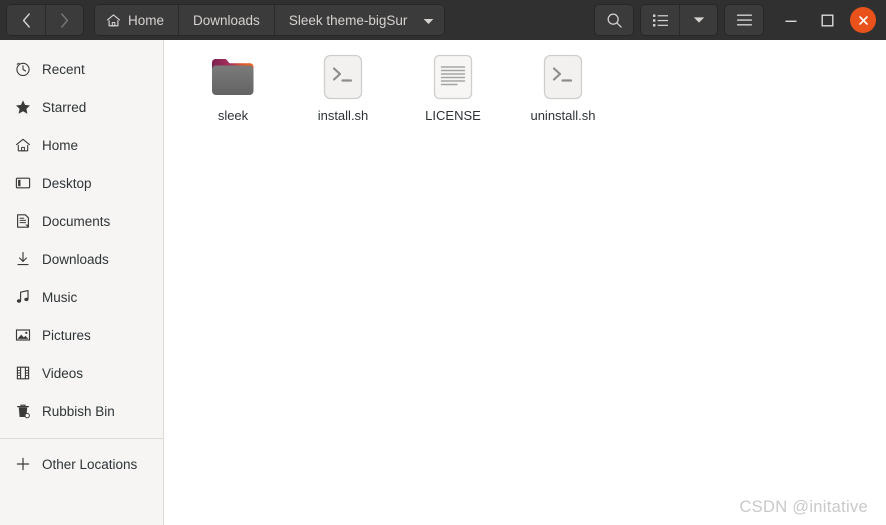 The width and height of the screenshot is (886, 525). What do you see at coordinates (22, 69) in the screenshot?
I see `clock-icon` at bounding box center [22, 69].